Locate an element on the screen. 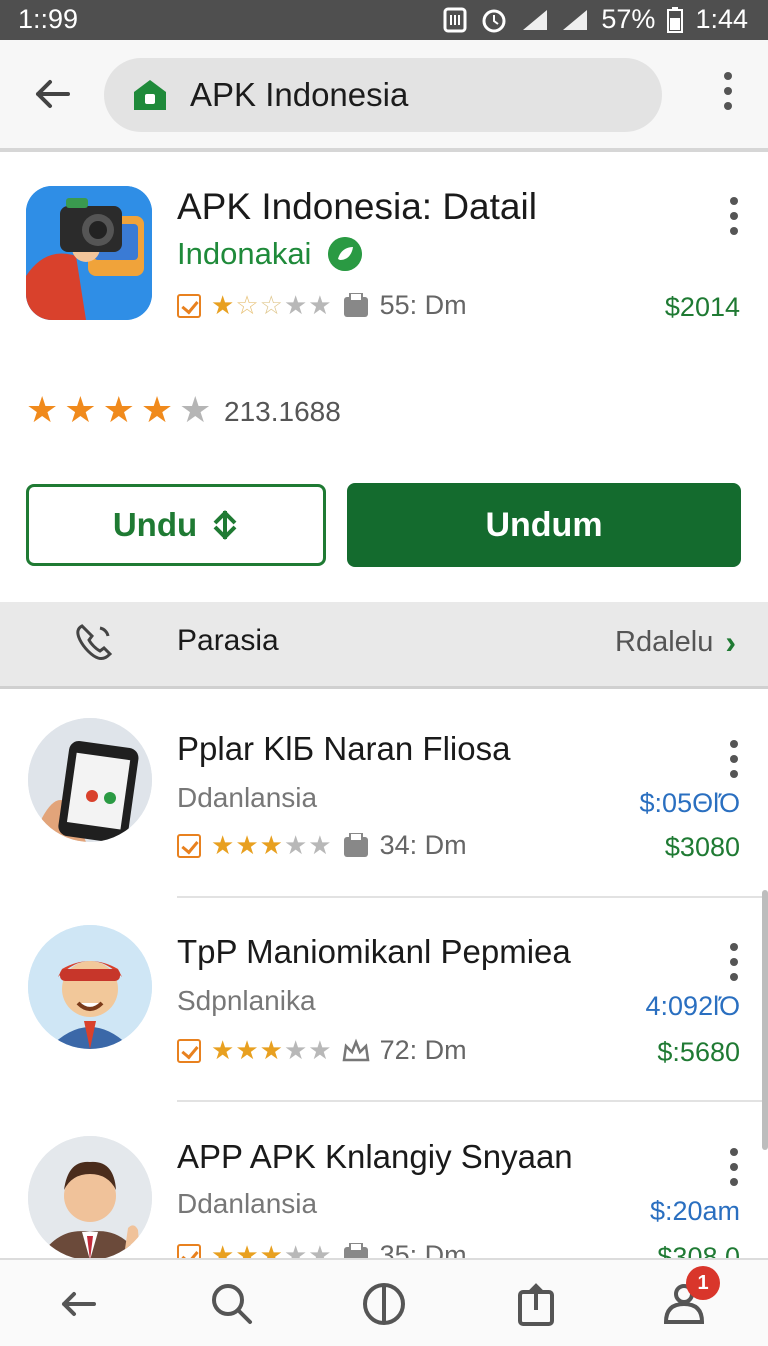  secondary-download-button: Undu is located at coordinates (176, 525).